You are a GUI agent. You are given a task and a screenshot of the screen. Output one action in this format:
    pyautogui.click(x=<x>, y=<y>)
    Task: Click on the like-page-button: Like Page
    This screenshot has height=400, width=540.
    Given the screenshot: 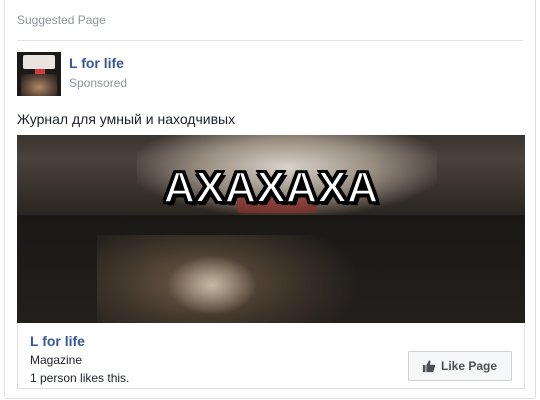 What is the action you would take?
    pyautogui.click(x=460, y=366)
    